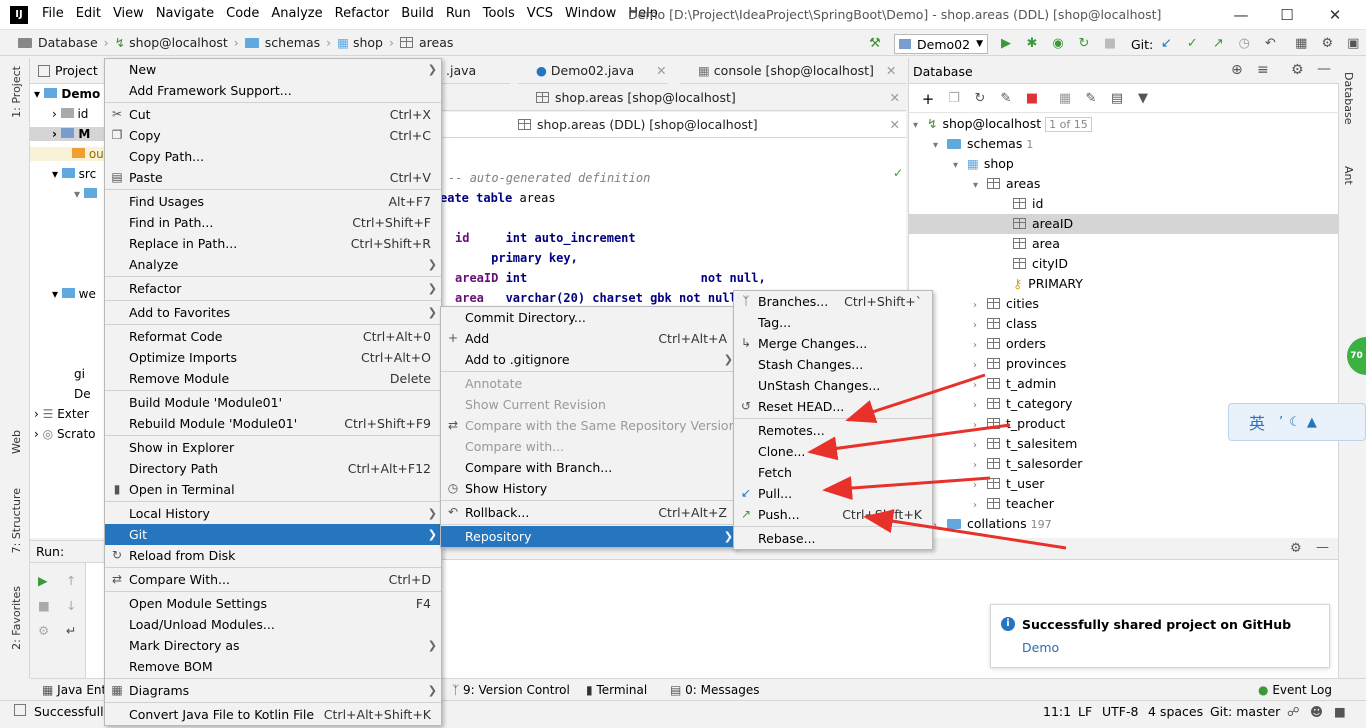  What do you see at coordinates (1117, 99) in the screenshot?
I see `console-icon: ▤` at bounding box center [1117, 99].